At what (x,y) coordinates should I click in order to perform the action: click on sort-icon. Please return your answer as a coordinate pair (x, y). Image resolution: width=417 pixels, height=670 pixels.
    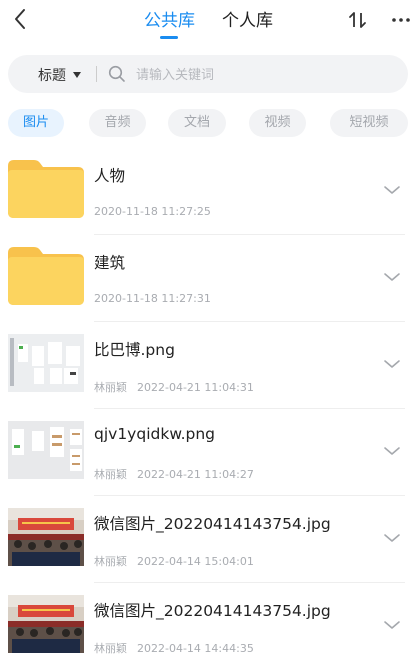
    Looking at the image, I should click on (357, 20).